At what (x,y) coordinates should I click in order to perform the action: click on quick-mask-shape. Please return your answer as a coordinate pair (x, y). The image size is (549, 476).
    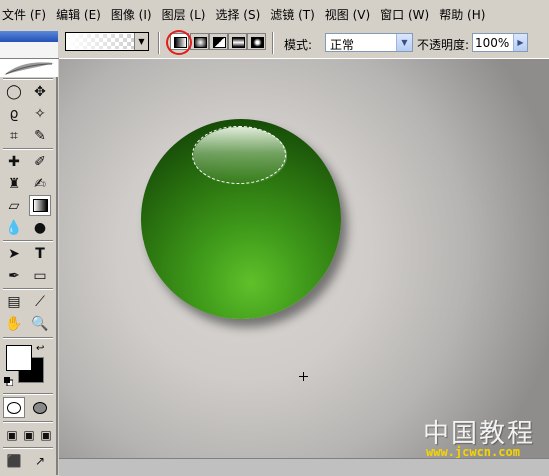
    Looking at the image, I should click on (40, 407).